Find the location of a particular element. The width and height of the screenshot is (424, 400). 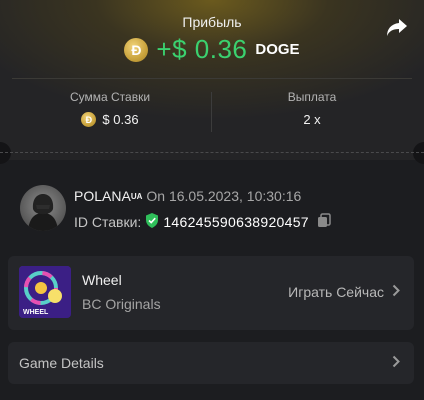

bet-id-line: ID Ставки: 146245590638920457 is located at coordinates (202, 222).